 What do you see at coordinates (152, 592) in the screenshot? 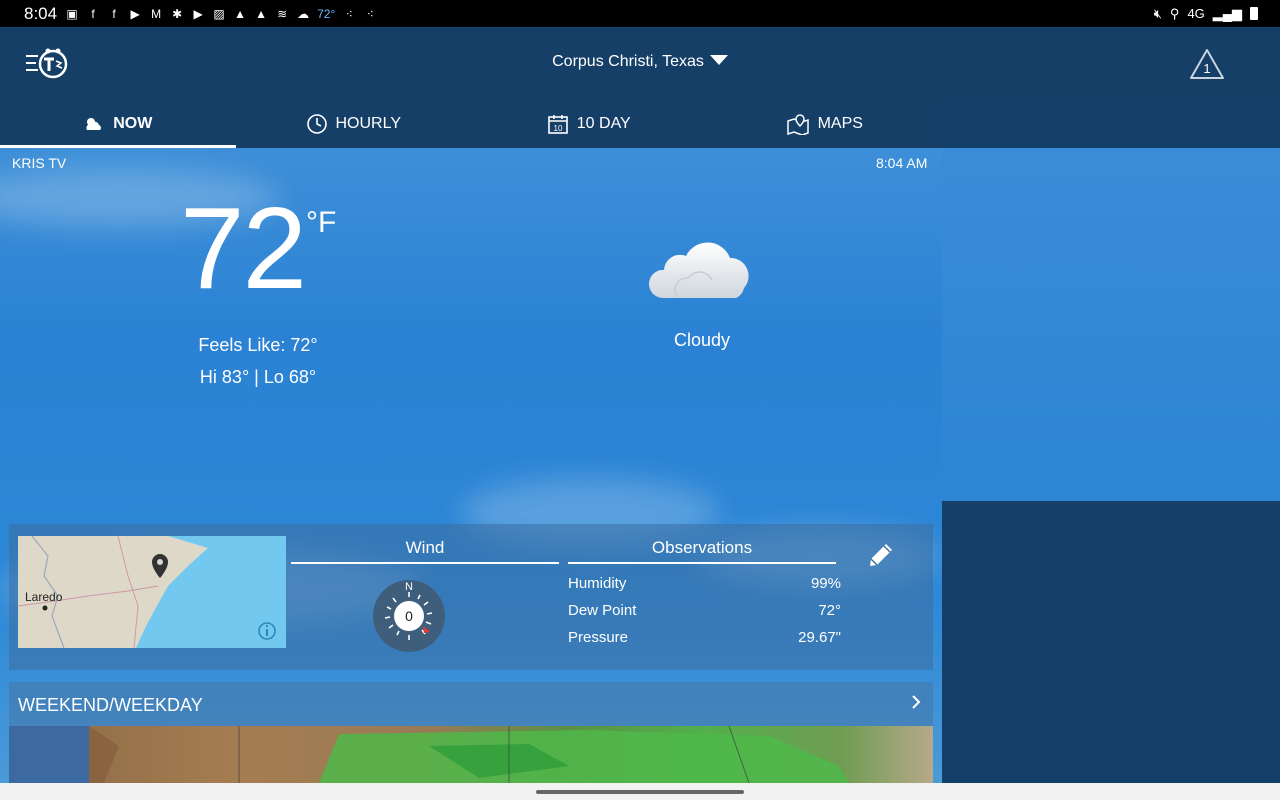
I see `location-minimap: Laredo` at bounding box center [152, 592].